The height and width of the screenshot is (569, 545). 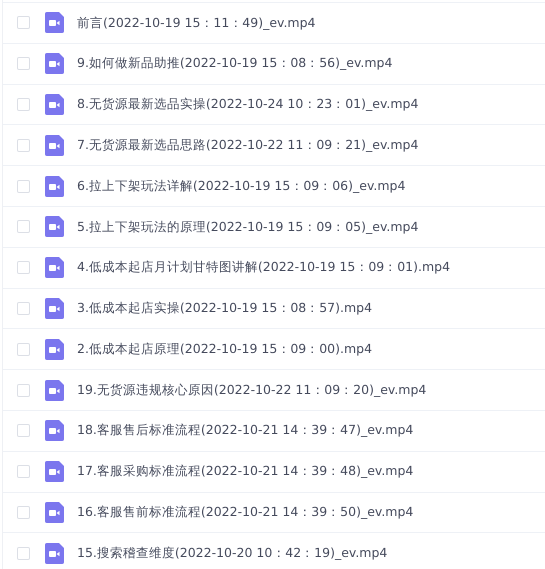 I want to click on file-name: 16.客服售前标准流程(2022-10-21 14：39：50)_ev.mp4, so click(x=245, y=512).